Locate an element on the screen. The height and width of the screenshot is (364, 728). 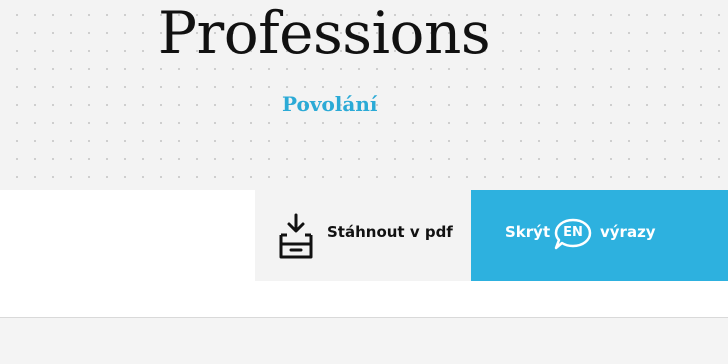
page-title: Professions is located at coordinates (324, 33).